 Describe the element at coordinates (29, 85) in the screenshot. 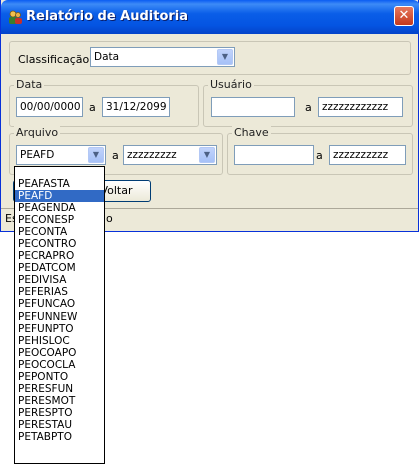

I see `data-legend: Data` at that location.